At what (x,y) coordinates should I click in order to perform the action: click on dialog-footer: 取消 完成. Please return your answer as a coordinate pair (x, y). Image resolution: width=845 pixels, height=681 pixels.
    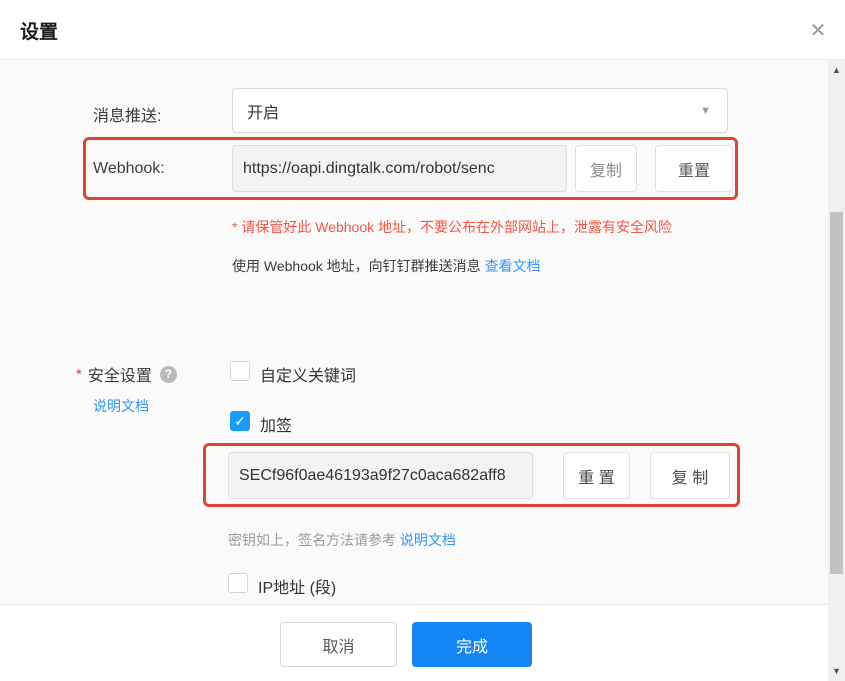
    Looking at the image, I should click on (422, 642).